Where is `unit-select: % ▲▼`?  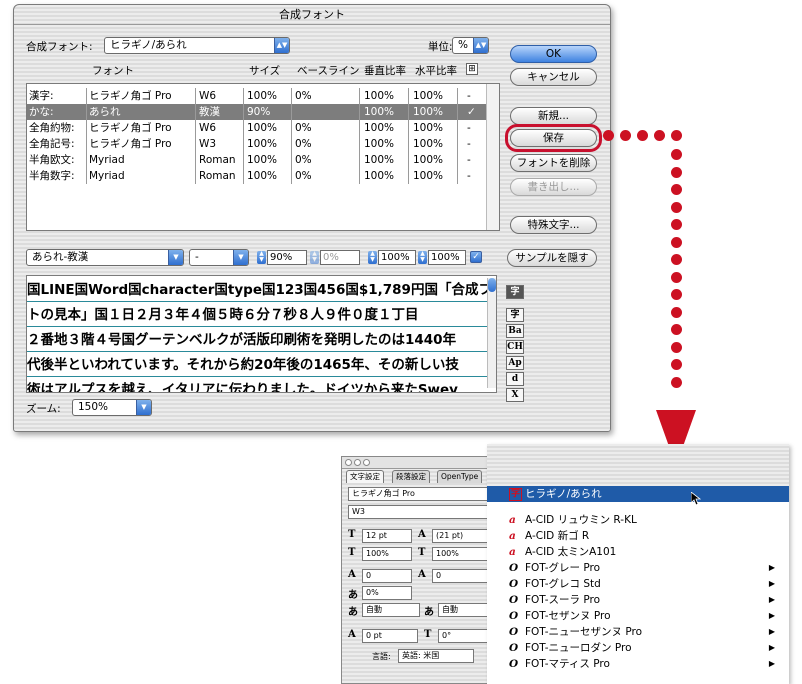
unit-select: % ▲▼ is located at coordinates (470, 45).